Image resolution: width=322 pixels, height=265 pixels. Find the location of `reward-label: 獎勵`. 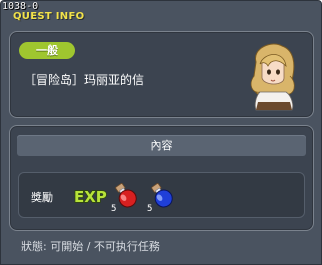

reward-label: 獎勵 is located at coordinates (42, 197).